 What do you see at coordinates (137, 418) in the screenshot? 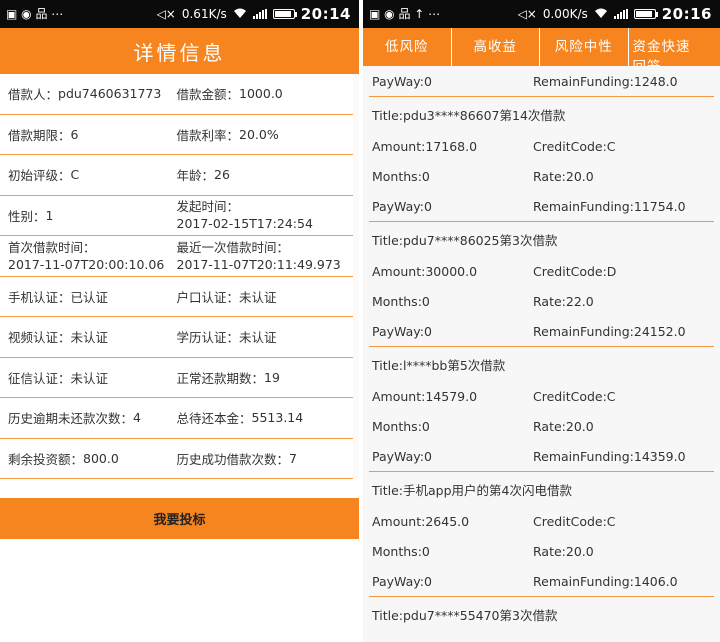
I see `field-value: 4` at bounding box center [137, 418].